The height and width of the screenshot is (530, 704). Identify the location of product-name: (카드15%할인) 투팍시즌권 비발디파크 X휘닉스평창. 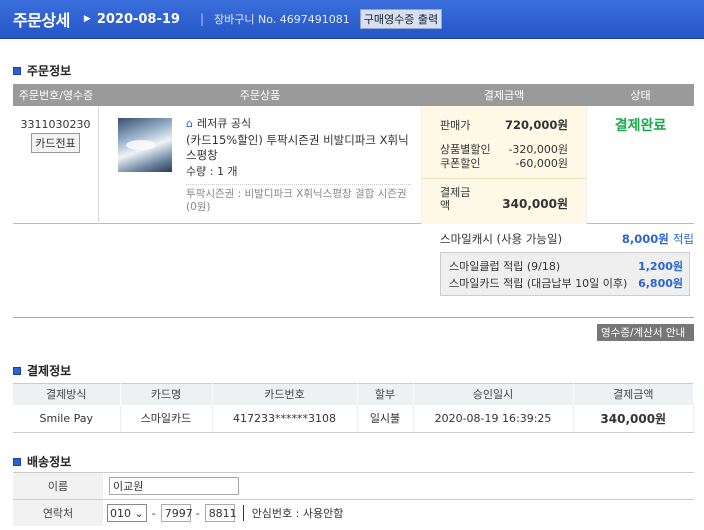
(298, 148).